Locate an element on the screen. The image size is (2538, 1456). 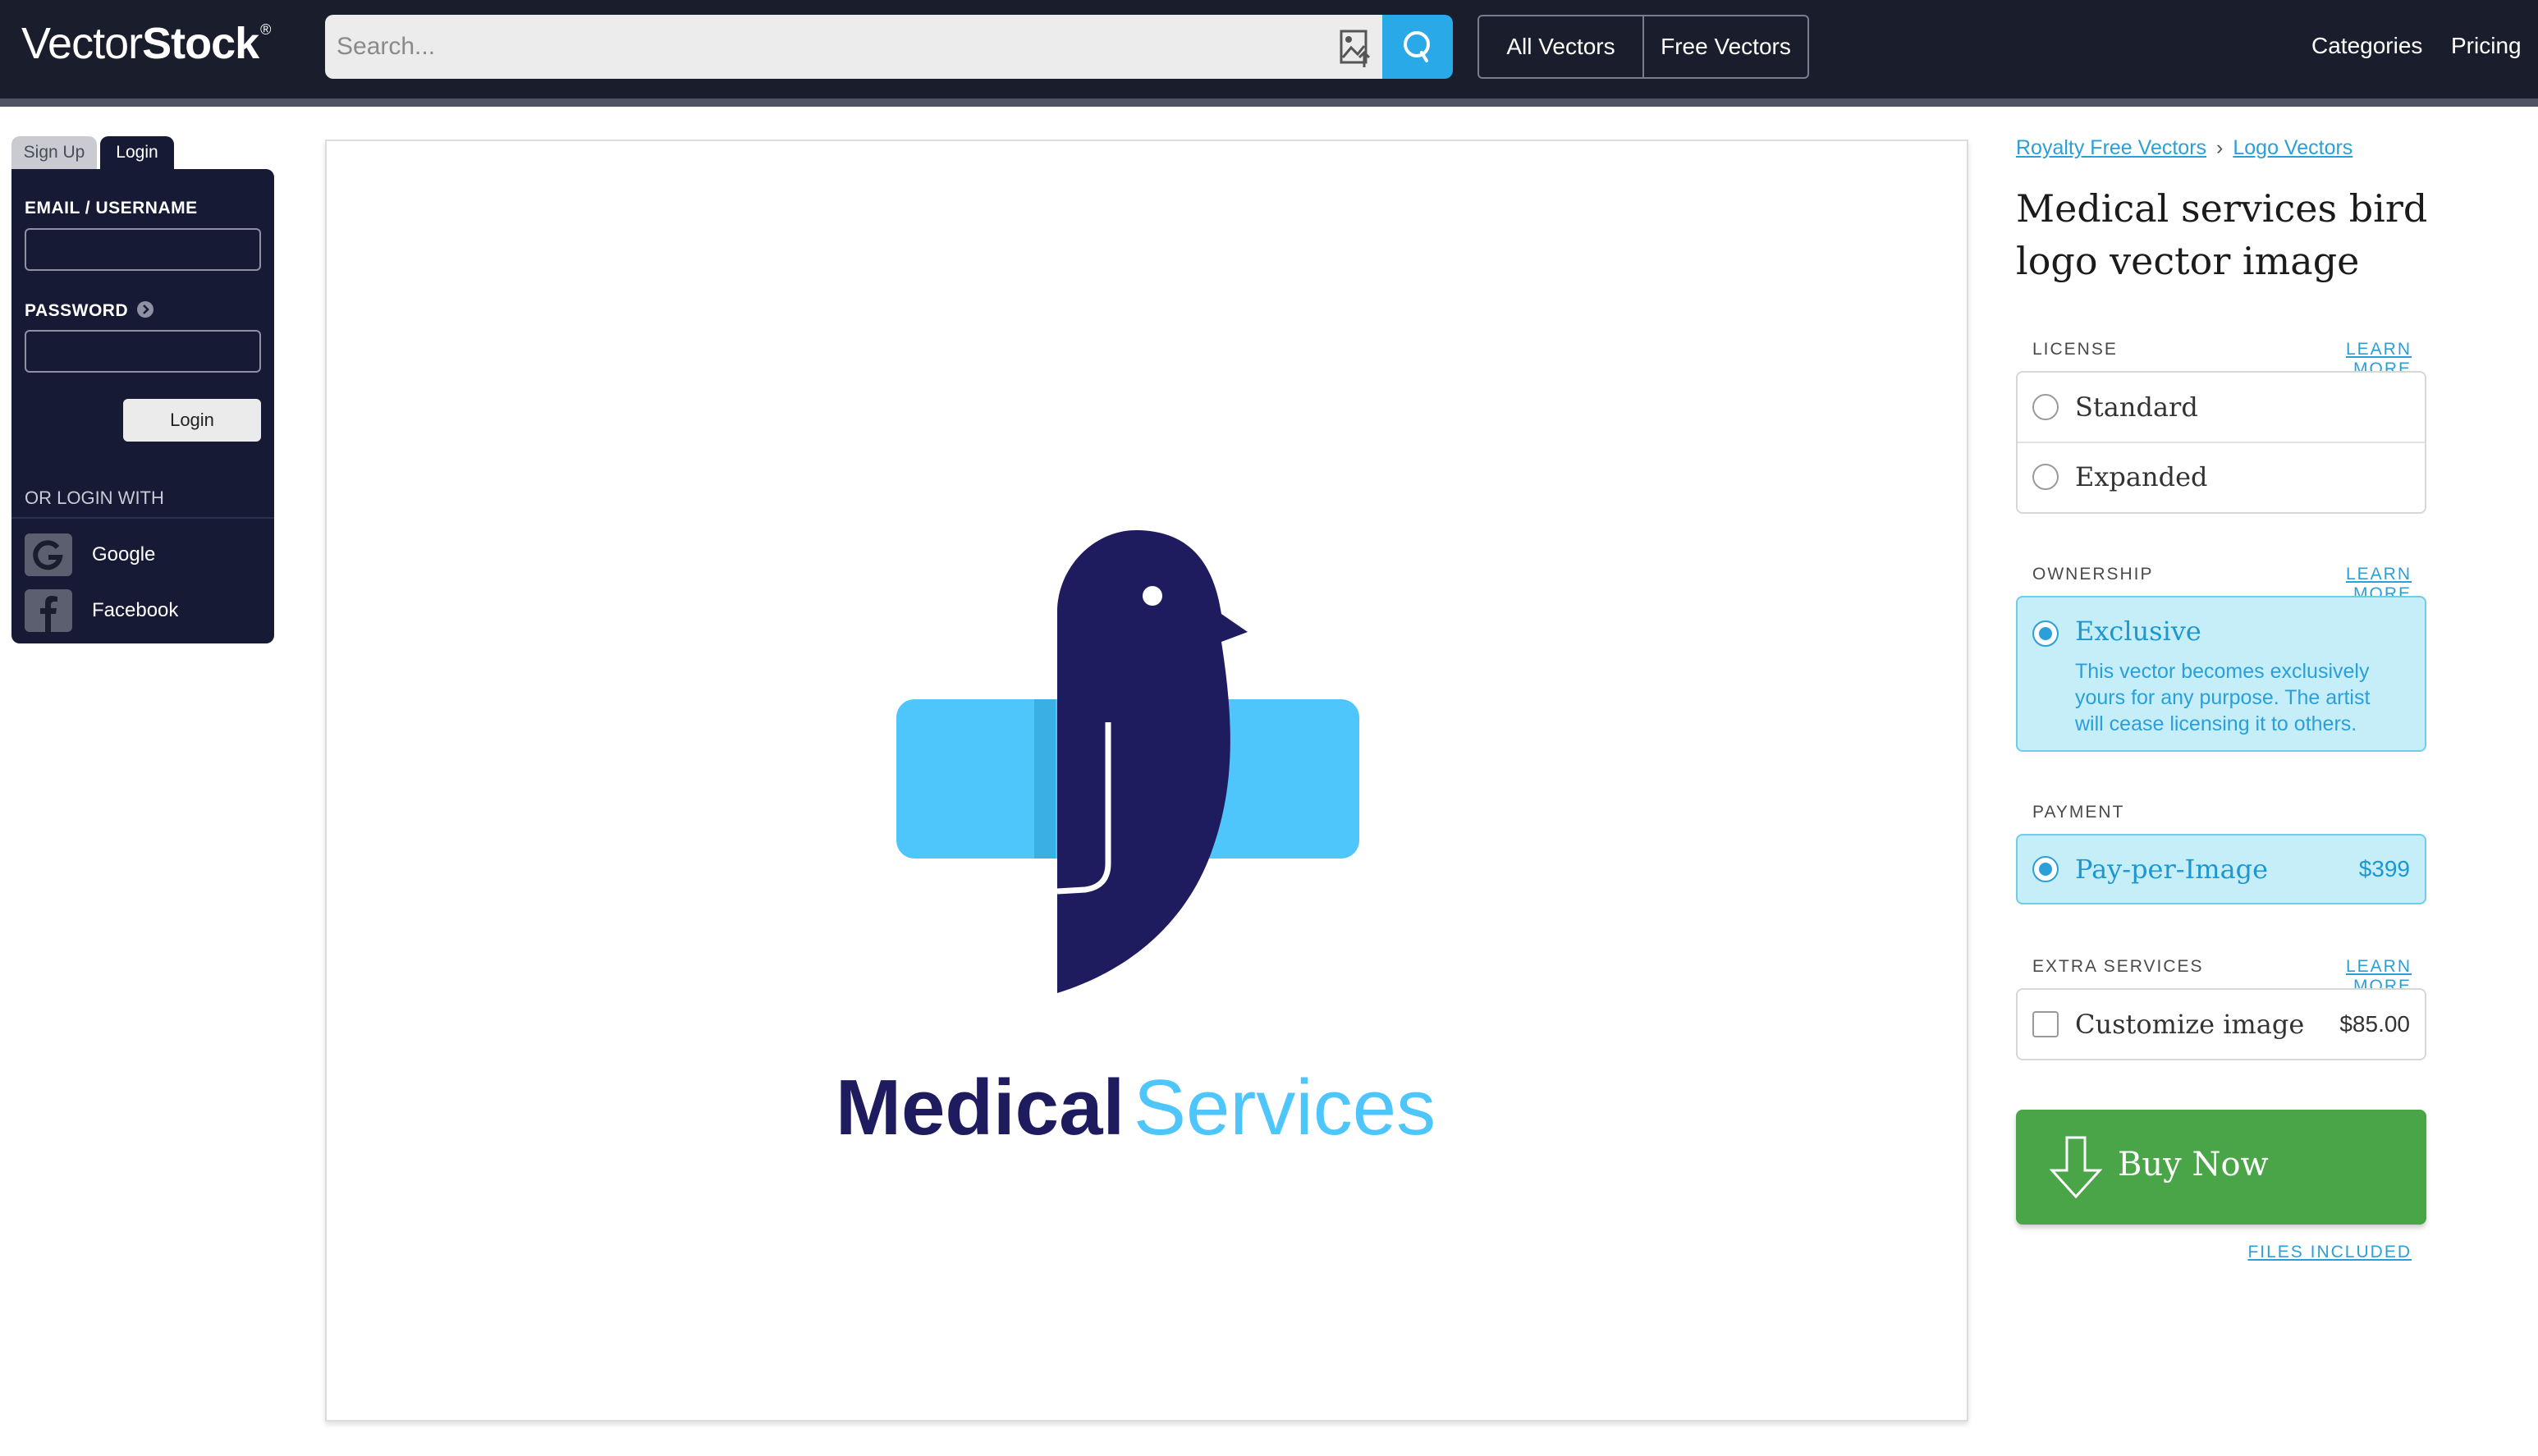
extra-services-options: Customize image $85.00 is located at coordinates (2221, 1024).